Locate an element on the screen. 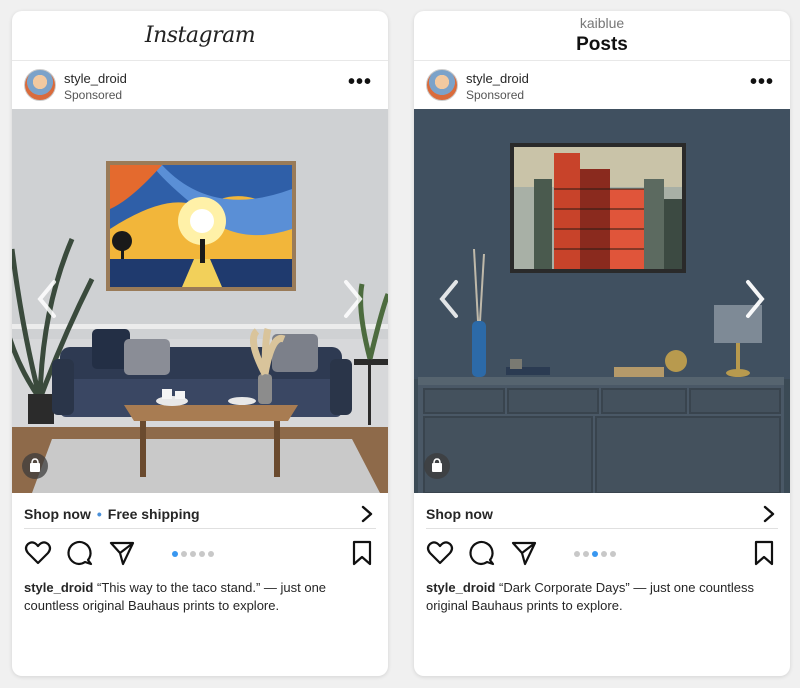  free-shipping-label: Free shipping is located at coordinates (153, 514).